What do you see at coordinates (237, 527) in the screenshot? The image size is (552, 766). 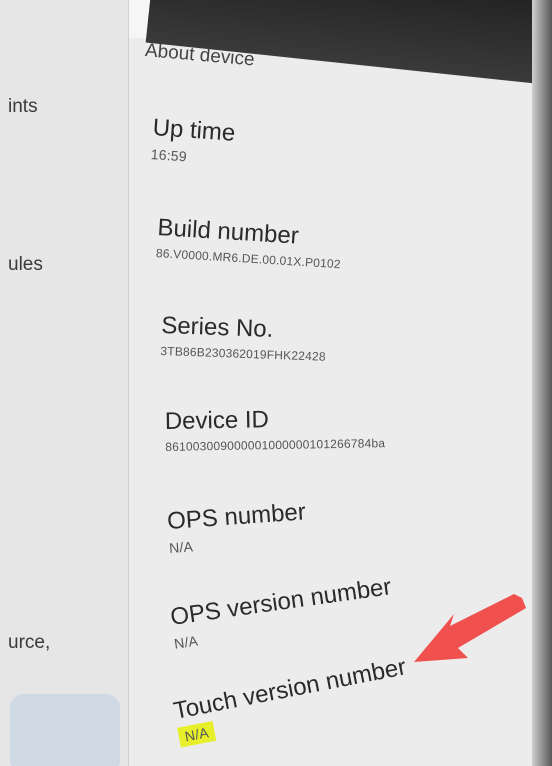 I see `setting-row-ops-number: OPS number N/A` at bounding box center [237, 527].